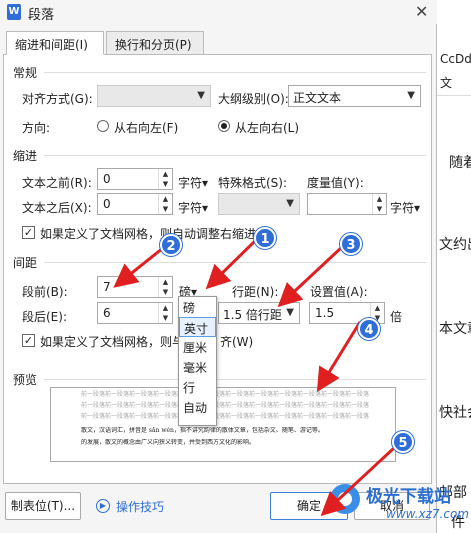  What do you see at coordinates (41, 15) in the screenshot?
I see `dialog-title: 段落` at bounding box center [41, 15].